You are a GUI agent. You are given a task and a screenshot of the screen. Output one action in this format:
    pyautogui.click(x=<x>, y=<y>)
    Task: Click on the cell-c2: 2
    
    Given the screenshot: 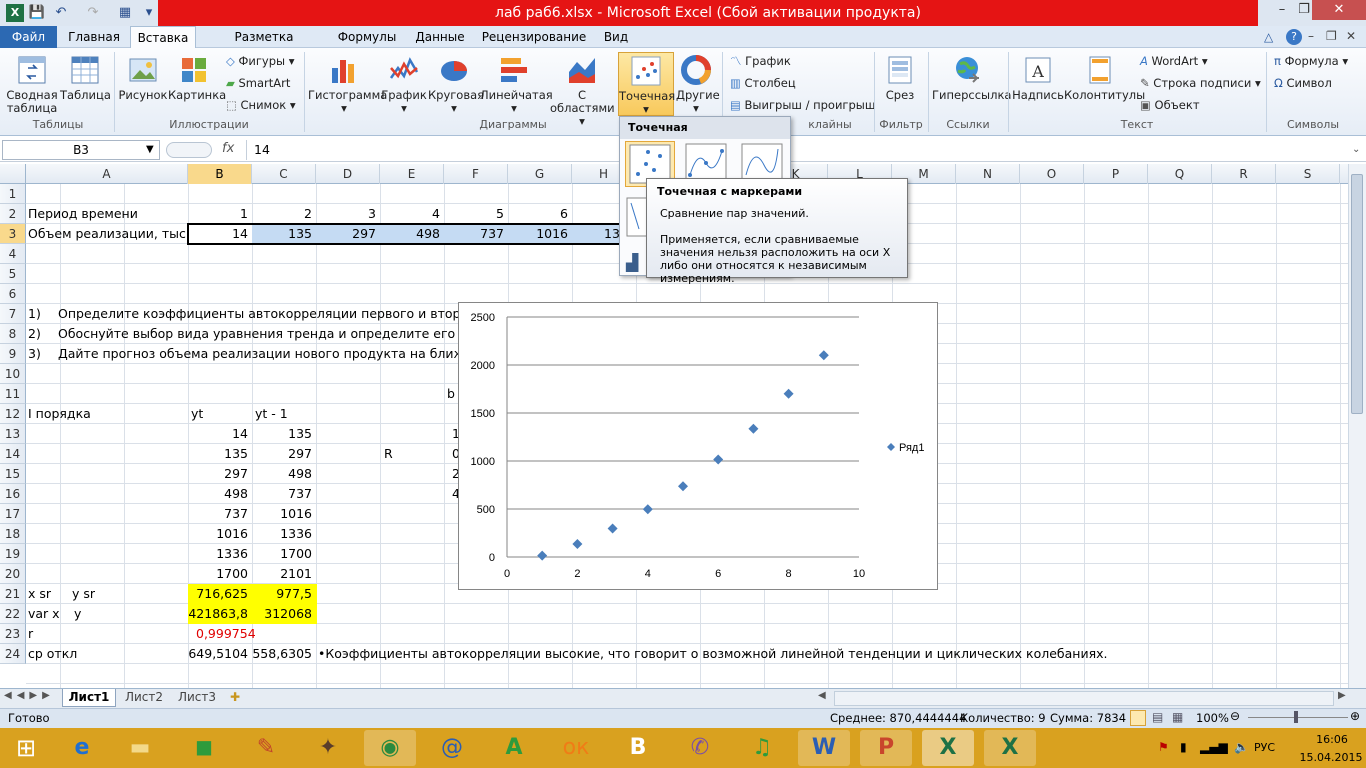 What is the action you would take?
    pyautogui.click(x=284, y=214)
    